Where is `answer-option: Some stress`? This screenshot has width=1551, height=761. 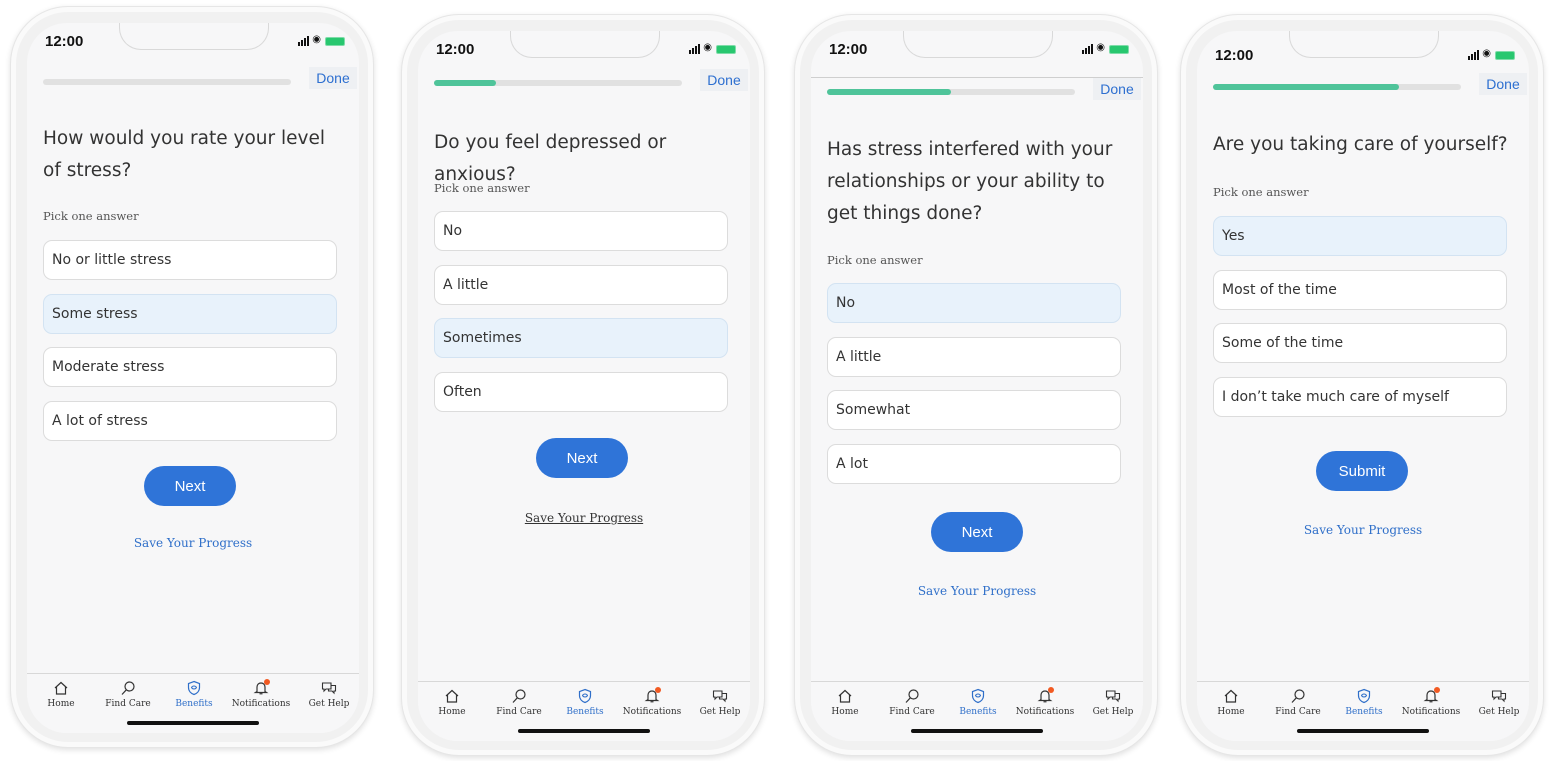
answer-option: Some stress is located at coordinates (190, 313).